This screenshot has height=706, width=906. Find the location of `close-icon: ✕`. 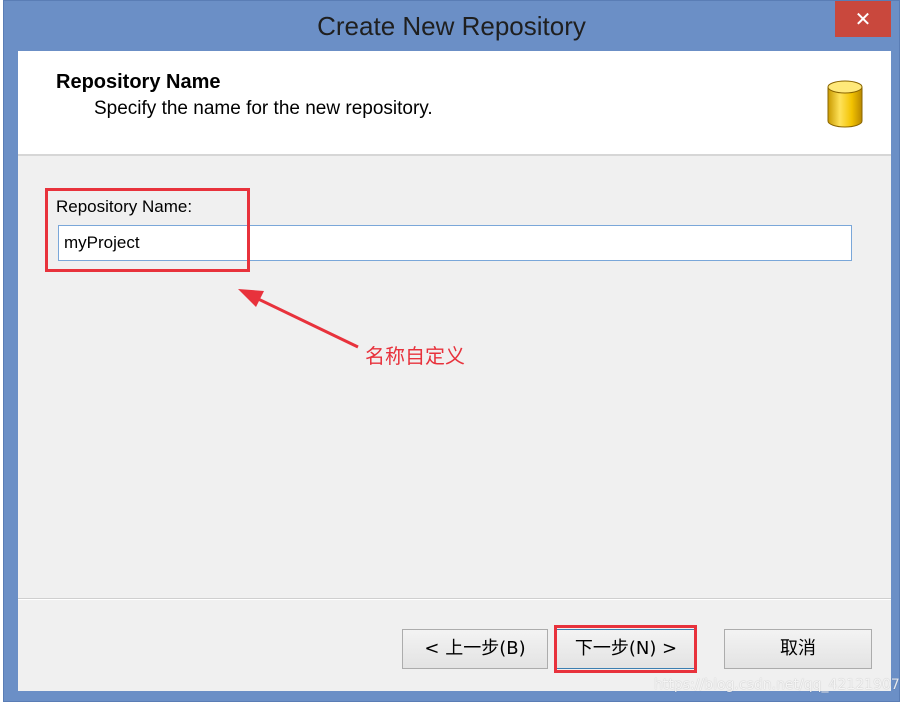

close-icon: ✕ is located at coordinates (863, 19).